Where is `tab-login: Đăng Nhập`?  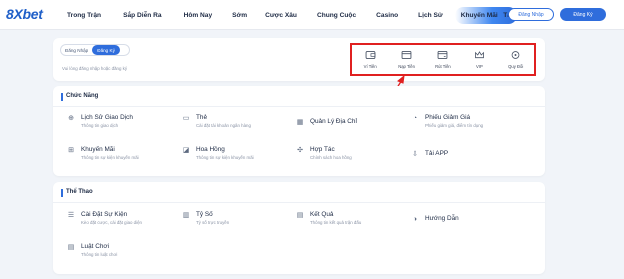 tab-login: Đăng Nhập is located at coordinates (76, 50).